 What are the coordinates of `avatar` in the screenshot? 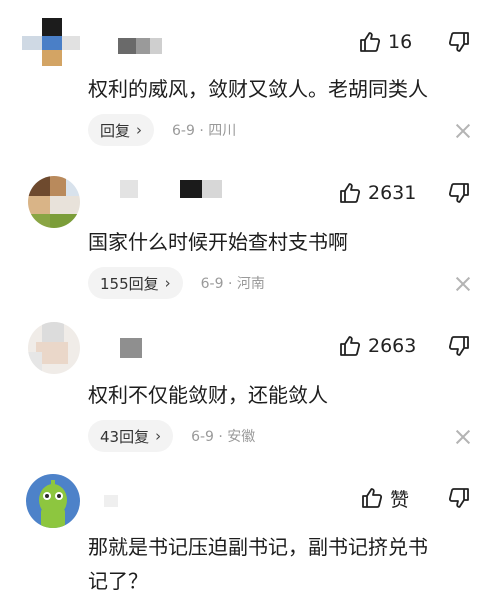 It's located at (53, 501).